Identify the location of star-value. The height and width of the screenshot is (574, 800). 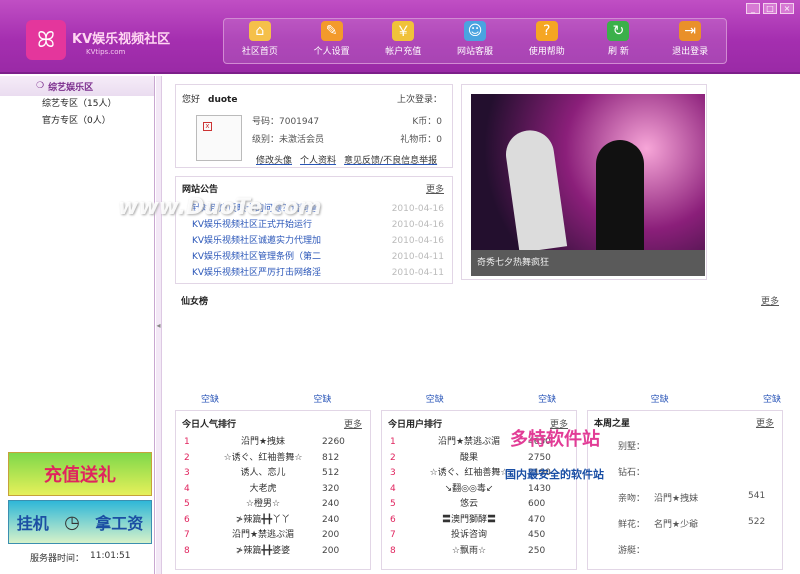
(763, 445).